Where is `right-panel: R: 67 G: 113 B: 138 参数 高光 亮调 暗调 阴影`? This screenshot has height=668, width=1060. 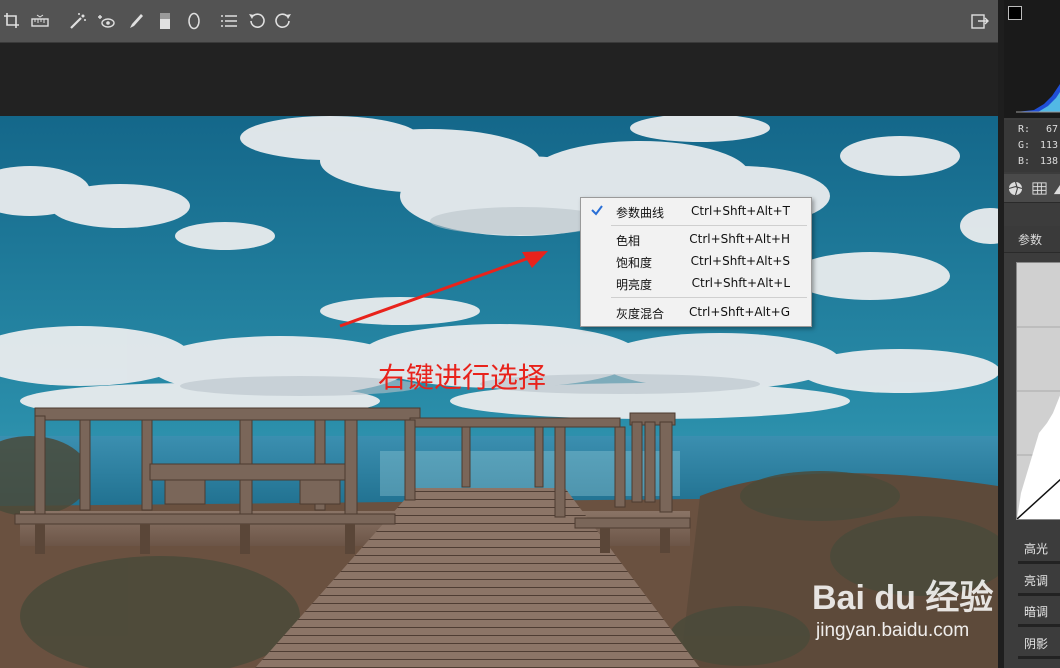 right-panel: R: 67 G: 113 B: 138 参数 高光 亮调 暗调 阴影 is located at coordinates (1032, 334).